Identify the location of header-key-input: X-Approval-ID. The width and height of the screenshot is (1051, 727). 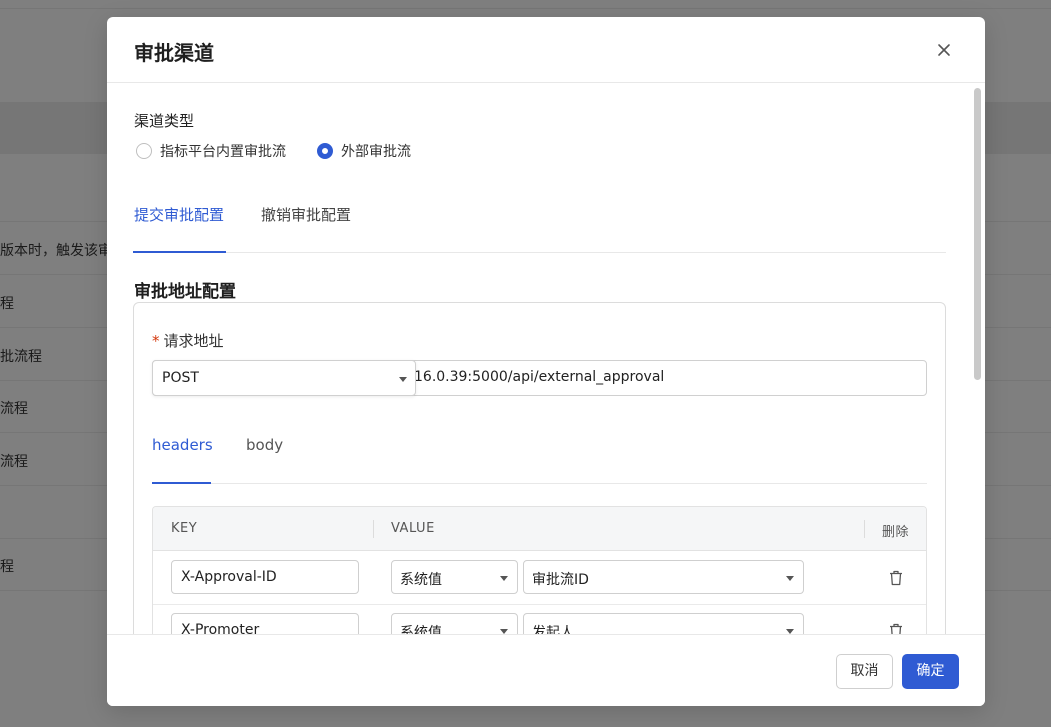
(265, 577).